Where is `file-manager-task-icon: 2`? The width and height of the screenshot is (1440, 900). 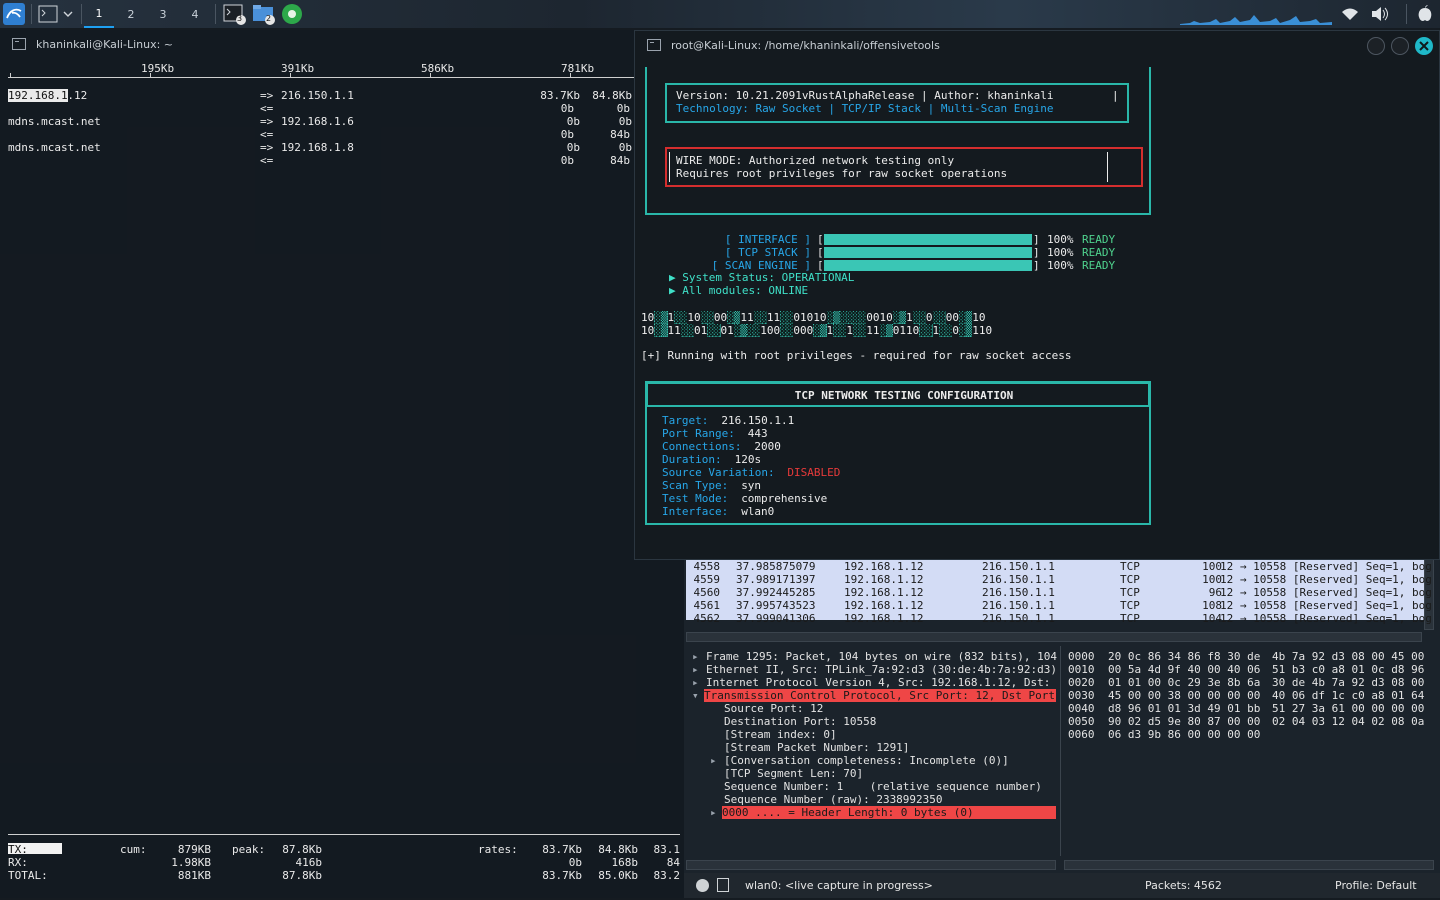 file-manager-task-icon: 2 is located at coordinates (264, 14).